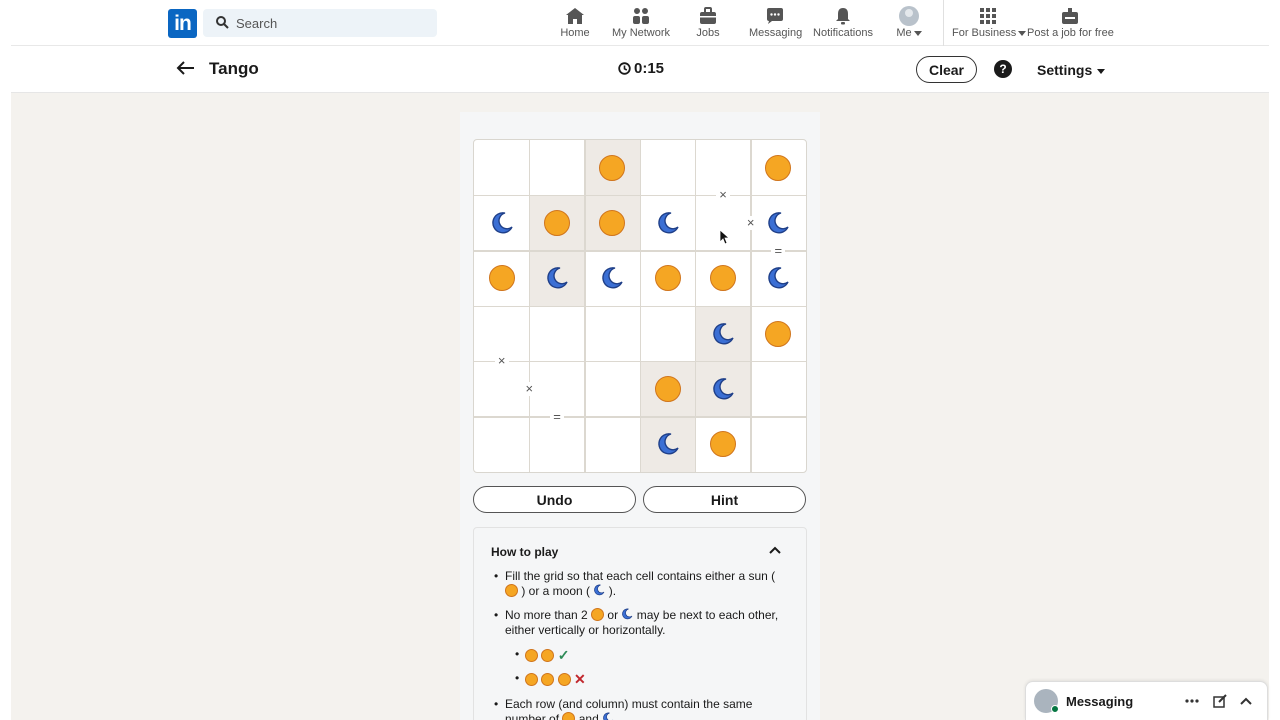 The width and height of the screenshot is (1280, 720). Describe the element at coordinates (1101, 71) in the screenshot. I see `chevron-down-icon` at that location.